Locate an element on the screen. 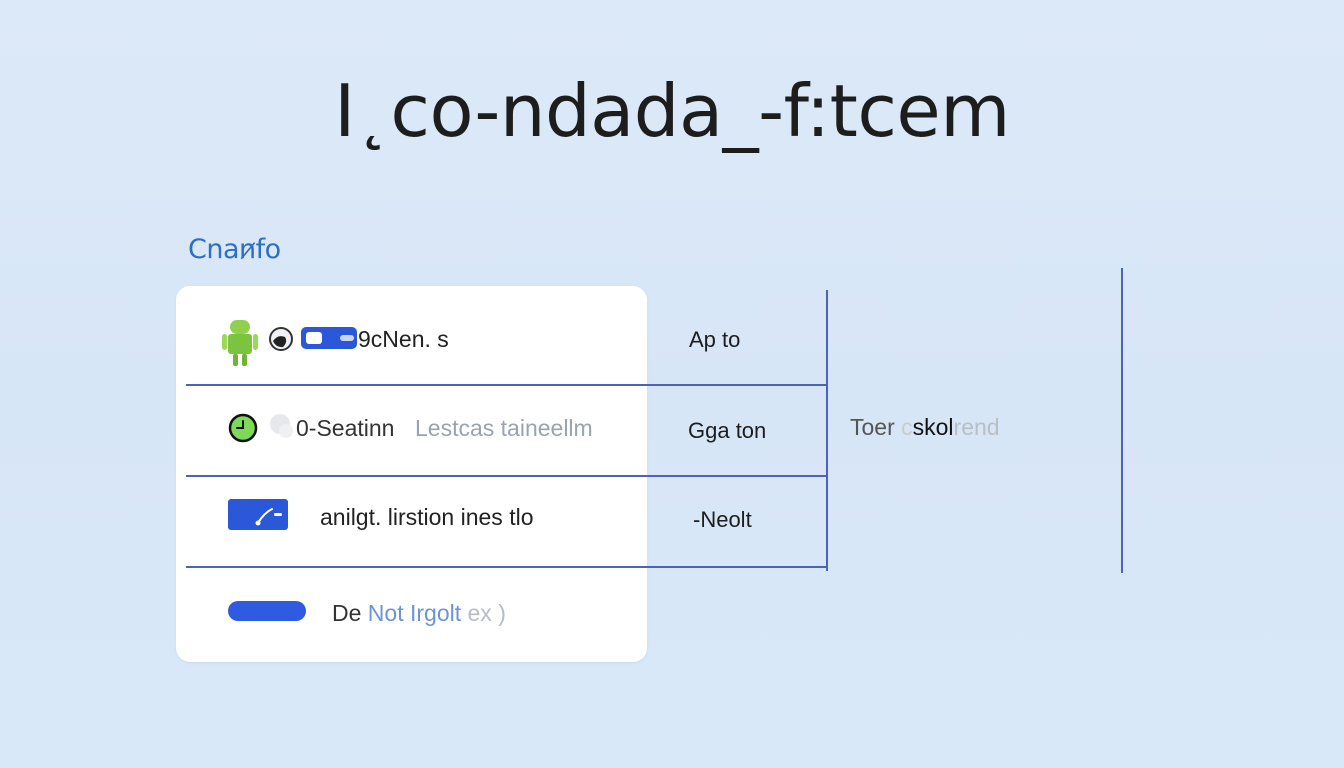 This screenshot has width=1344, height=768. row-label-faded: ex ) is located at coordinates (486, 613).